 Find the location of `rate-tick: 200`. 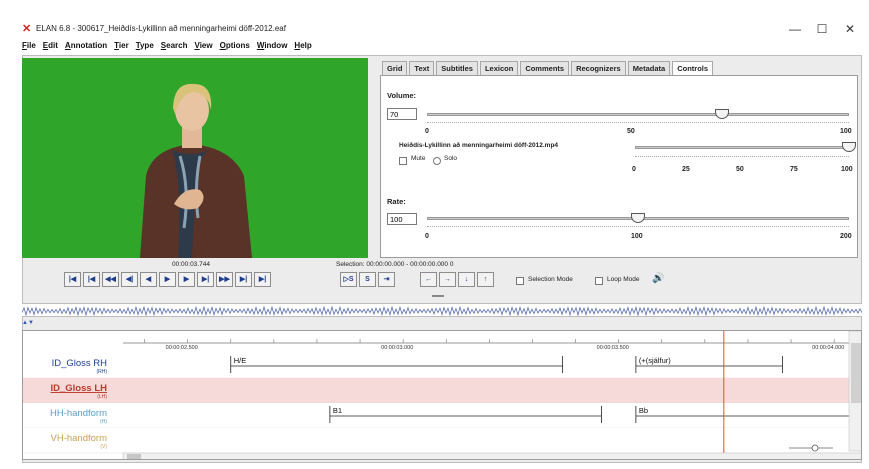

rate-tick: 200 is located at coordinates (846, 236).